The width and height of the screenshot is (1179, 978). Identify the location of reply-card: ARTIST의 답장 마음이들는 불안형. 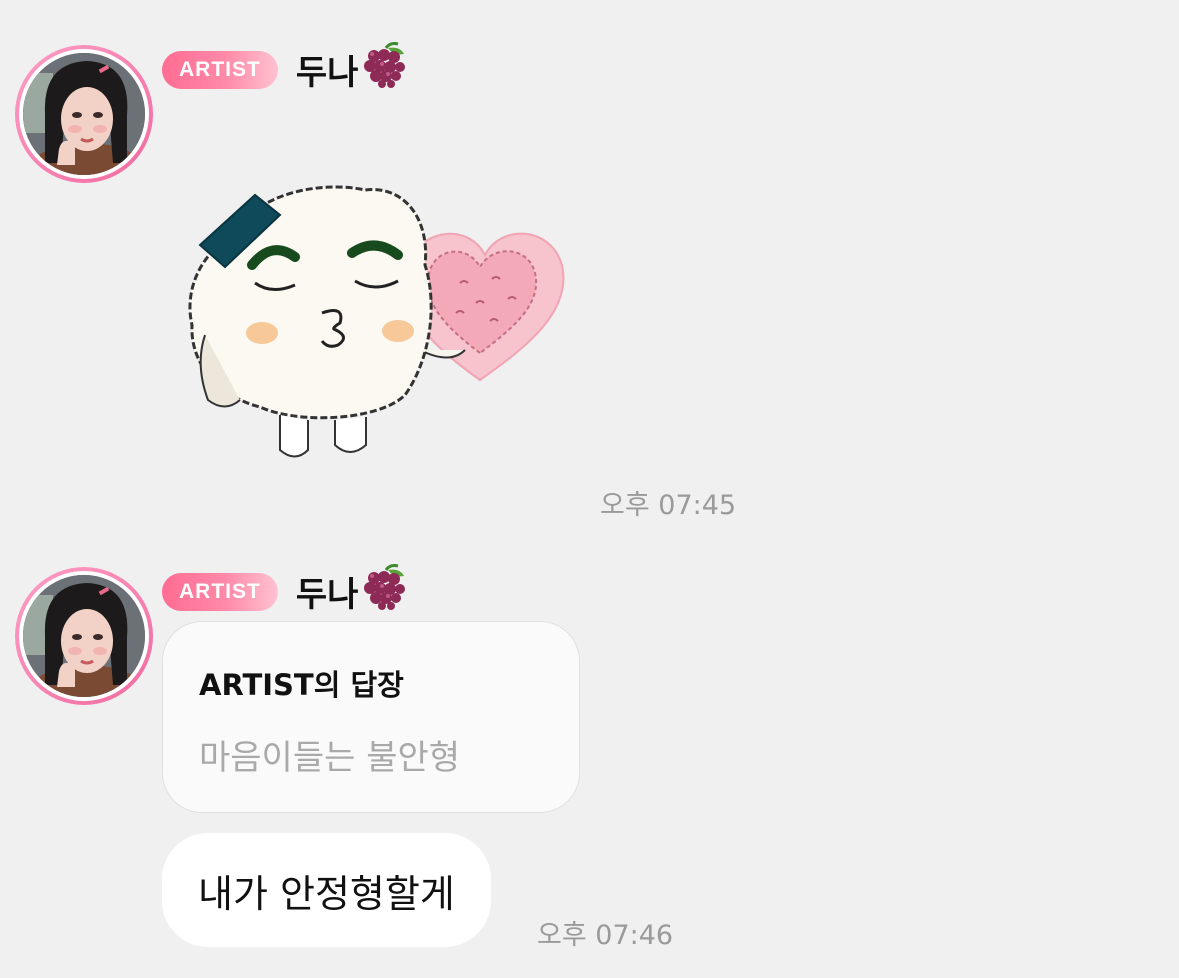
(371, 717).